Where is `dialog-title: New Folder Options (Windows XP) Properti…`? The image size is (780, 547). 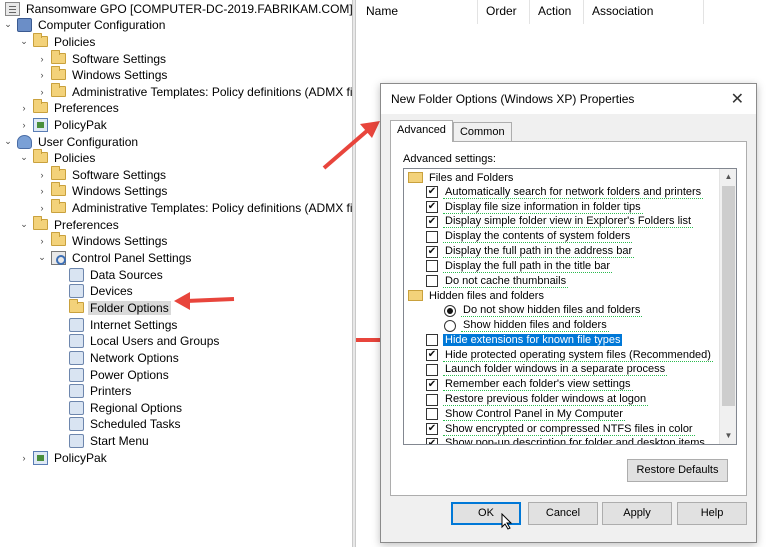
dialog-title: New Folder Options (Windows XP) Properti… is located at coordinates (513, 99).